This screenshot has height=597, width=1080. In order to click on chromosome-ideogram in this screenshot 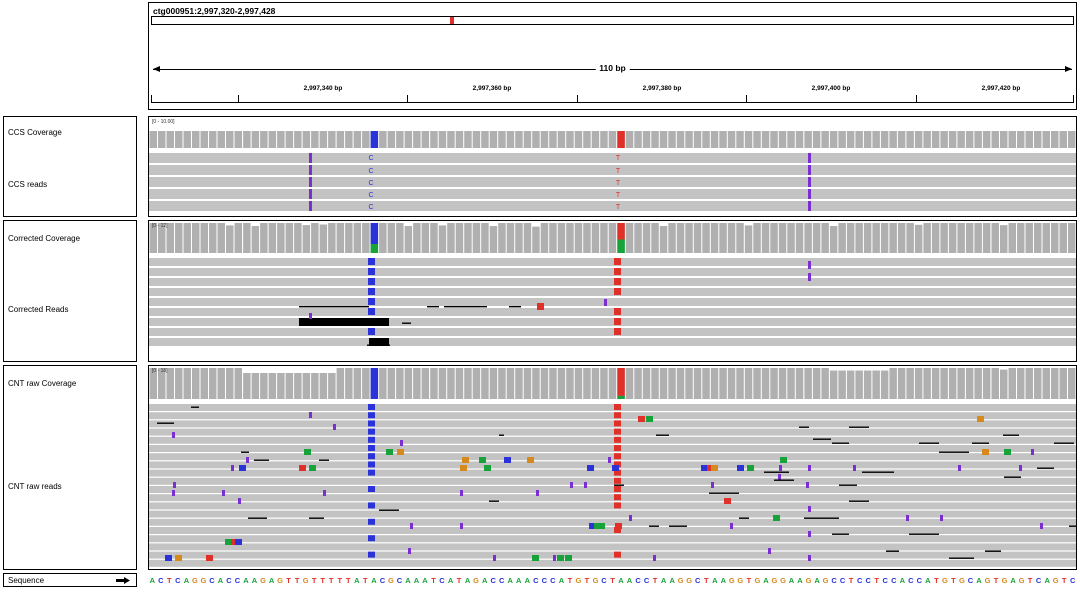, I will do `click(612, 20)`.